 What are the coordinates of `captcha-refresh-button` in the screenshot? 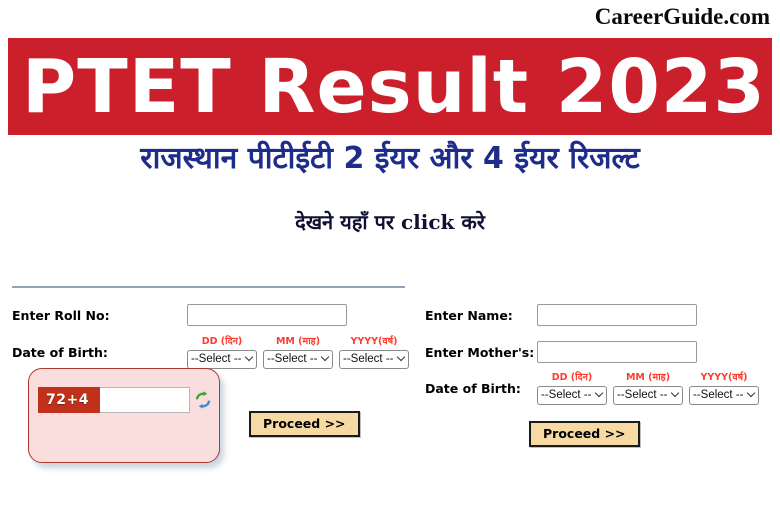 It's located at (203, 400).